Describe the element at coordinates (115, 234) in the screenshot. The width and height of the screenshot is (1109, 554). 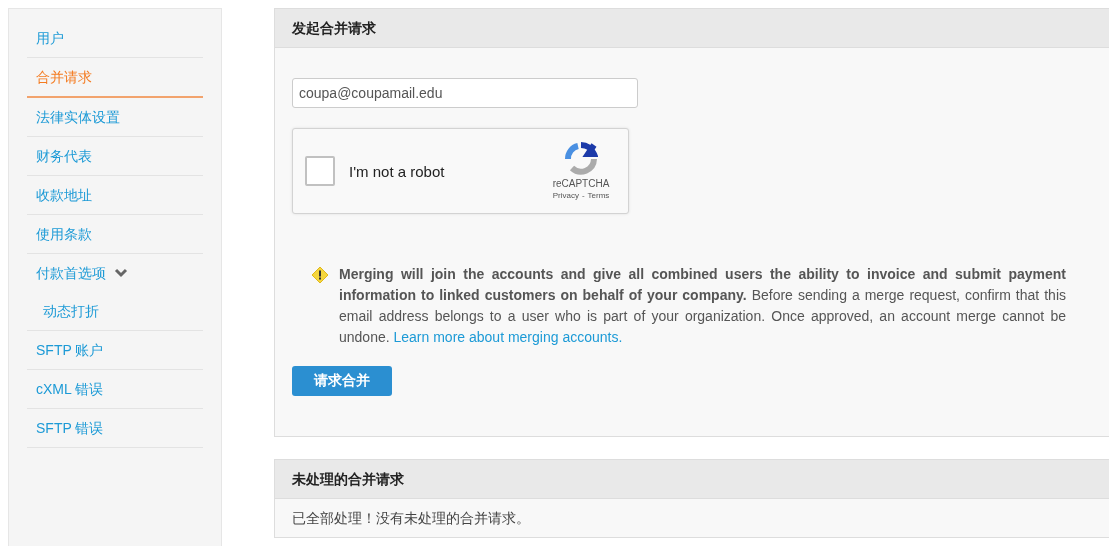
I see `sidebar-item: 使用条款` at that location.